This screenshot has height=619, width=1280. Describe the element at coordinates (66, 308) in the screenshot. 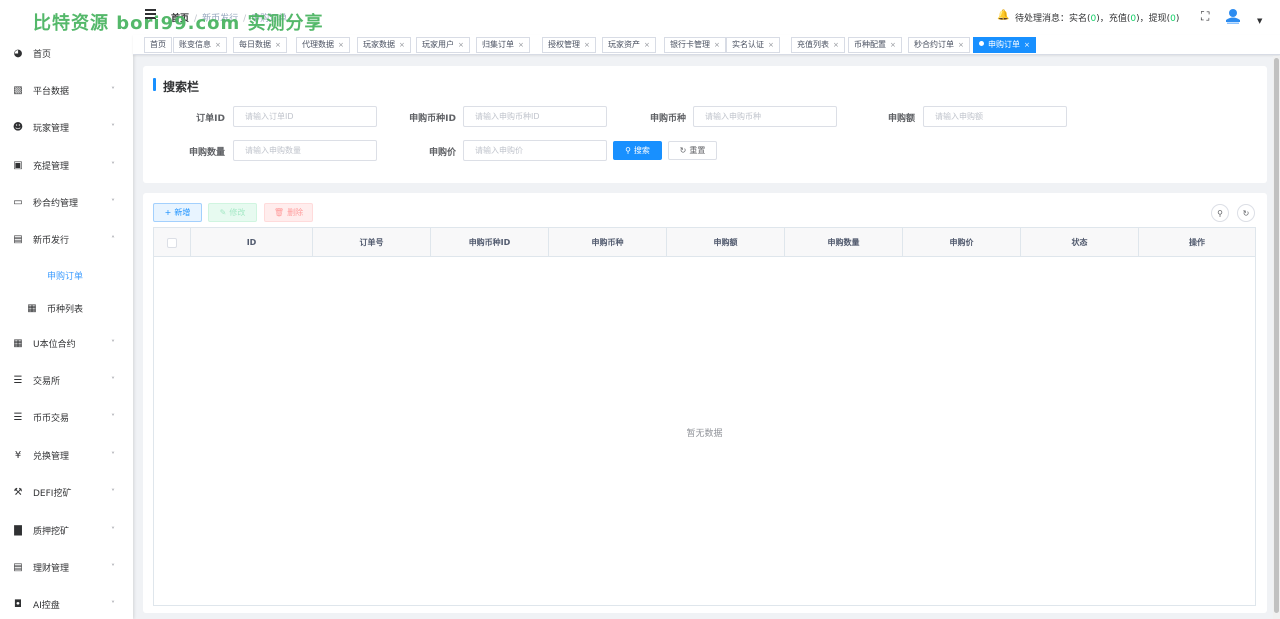

I see `sidebar-item: ▦ 币种列表` at that location.